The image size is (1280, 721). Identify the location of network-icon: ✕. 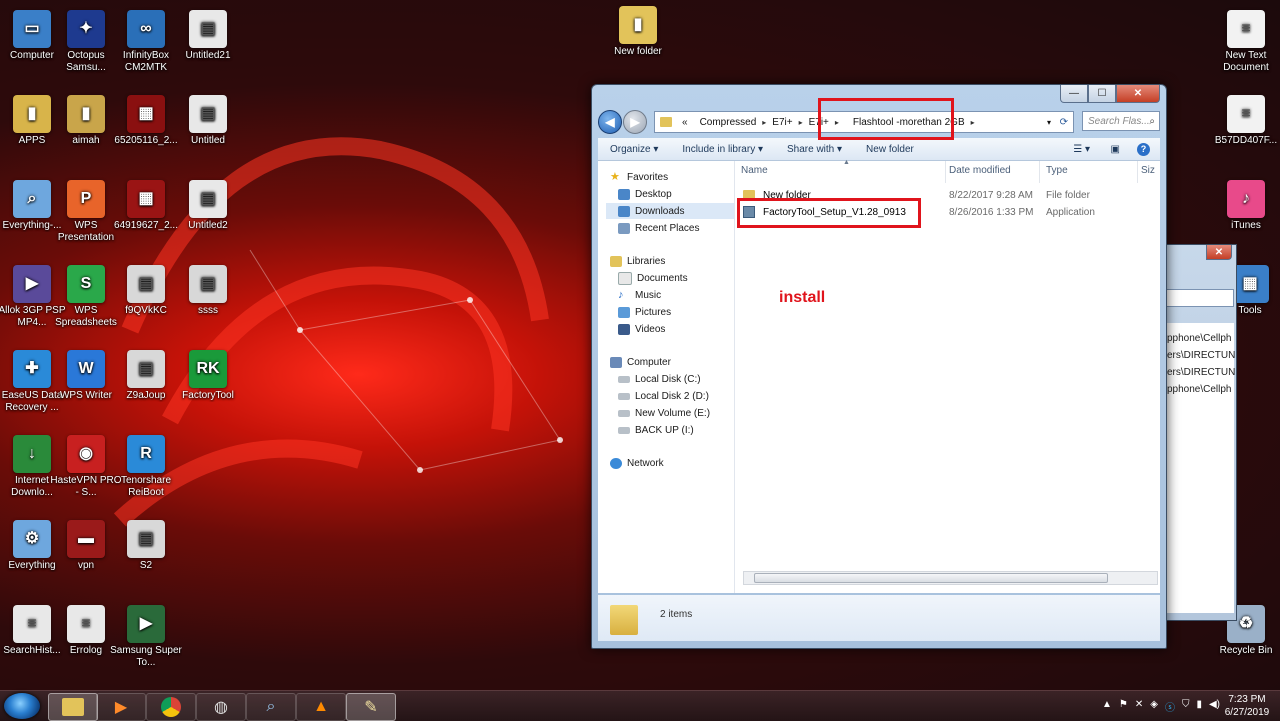
(1139, 706).